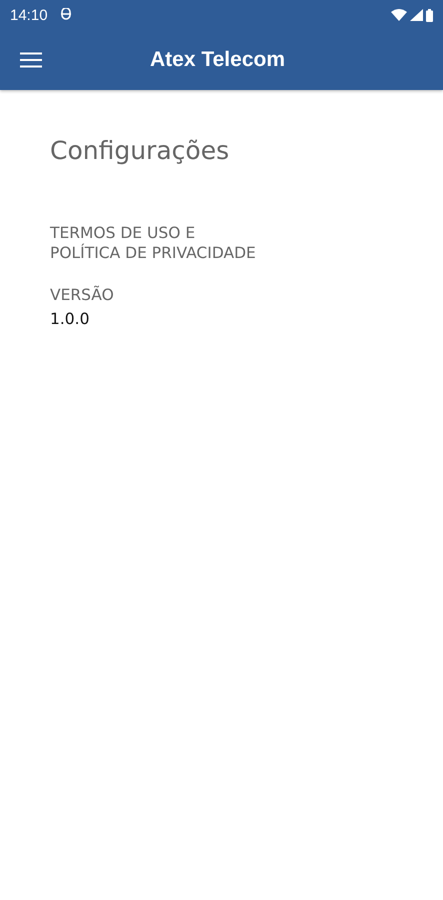  What do you see at coordinates (221, 243) in the screenshot?
I see `terms-link: TERMOS DE USO E POLÍTICA DE PRIVACIDADE` at bounding box center [221, 243].